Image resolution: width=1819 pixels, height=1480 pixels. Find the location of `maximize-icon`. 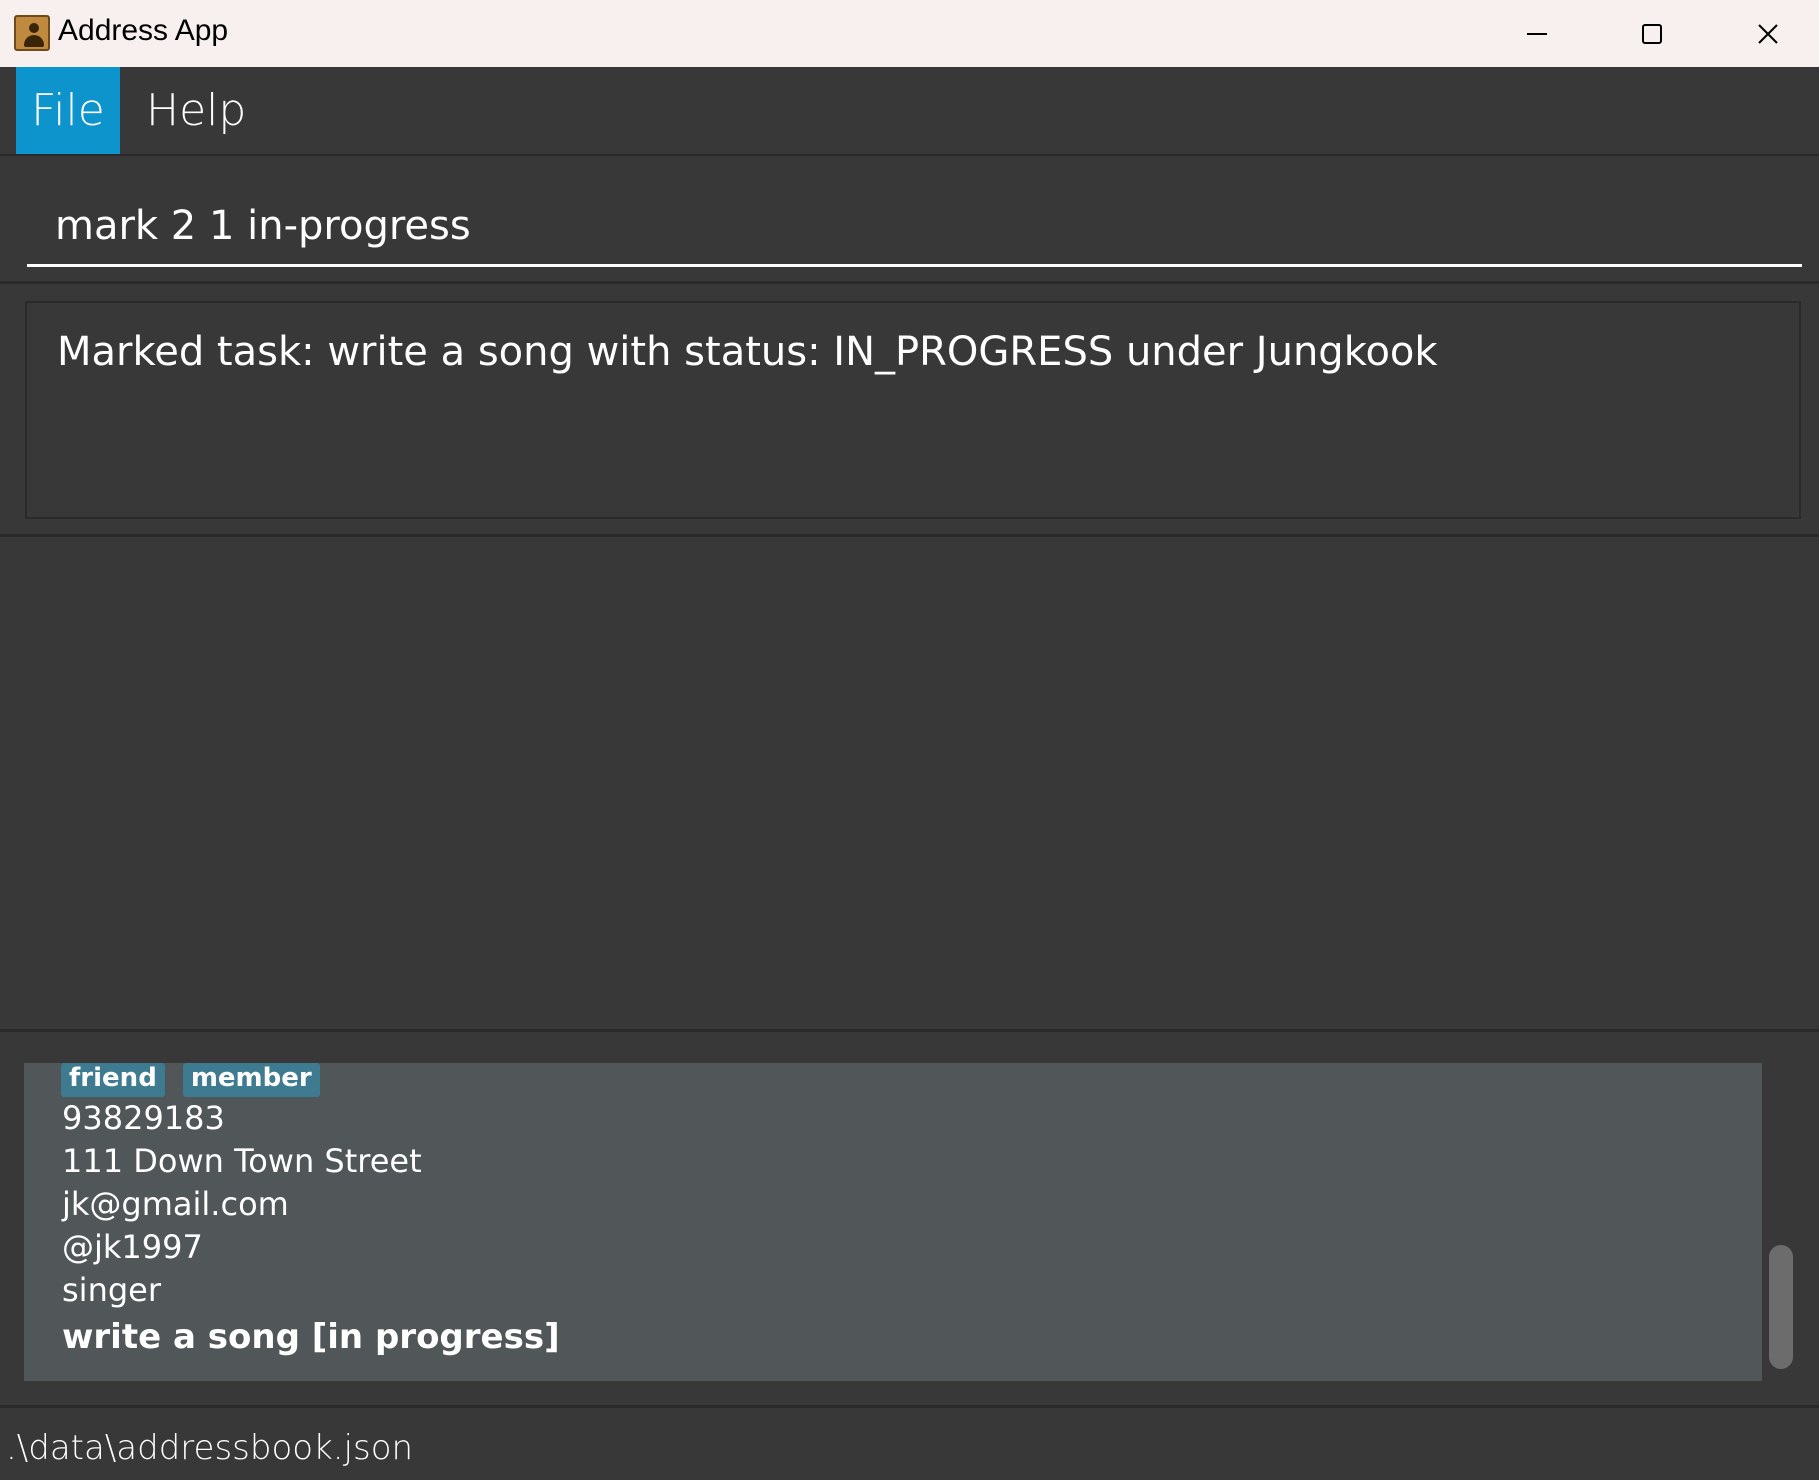

maximize-icon is located at coordinates (1652, 33).